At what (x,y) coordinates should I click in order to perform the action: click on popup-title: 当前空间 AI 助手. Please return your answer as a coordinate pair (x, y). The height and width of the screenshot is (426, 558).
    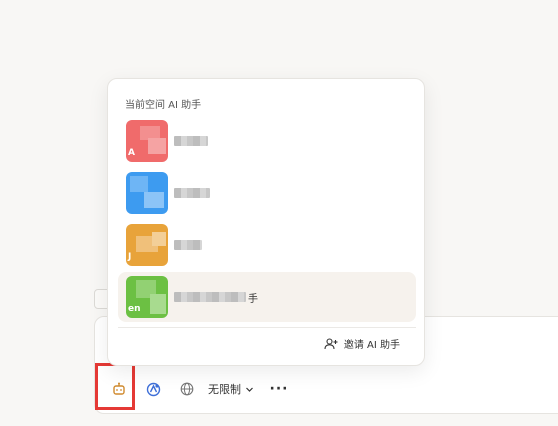
    Looking at the image, I should click on (163, 105).